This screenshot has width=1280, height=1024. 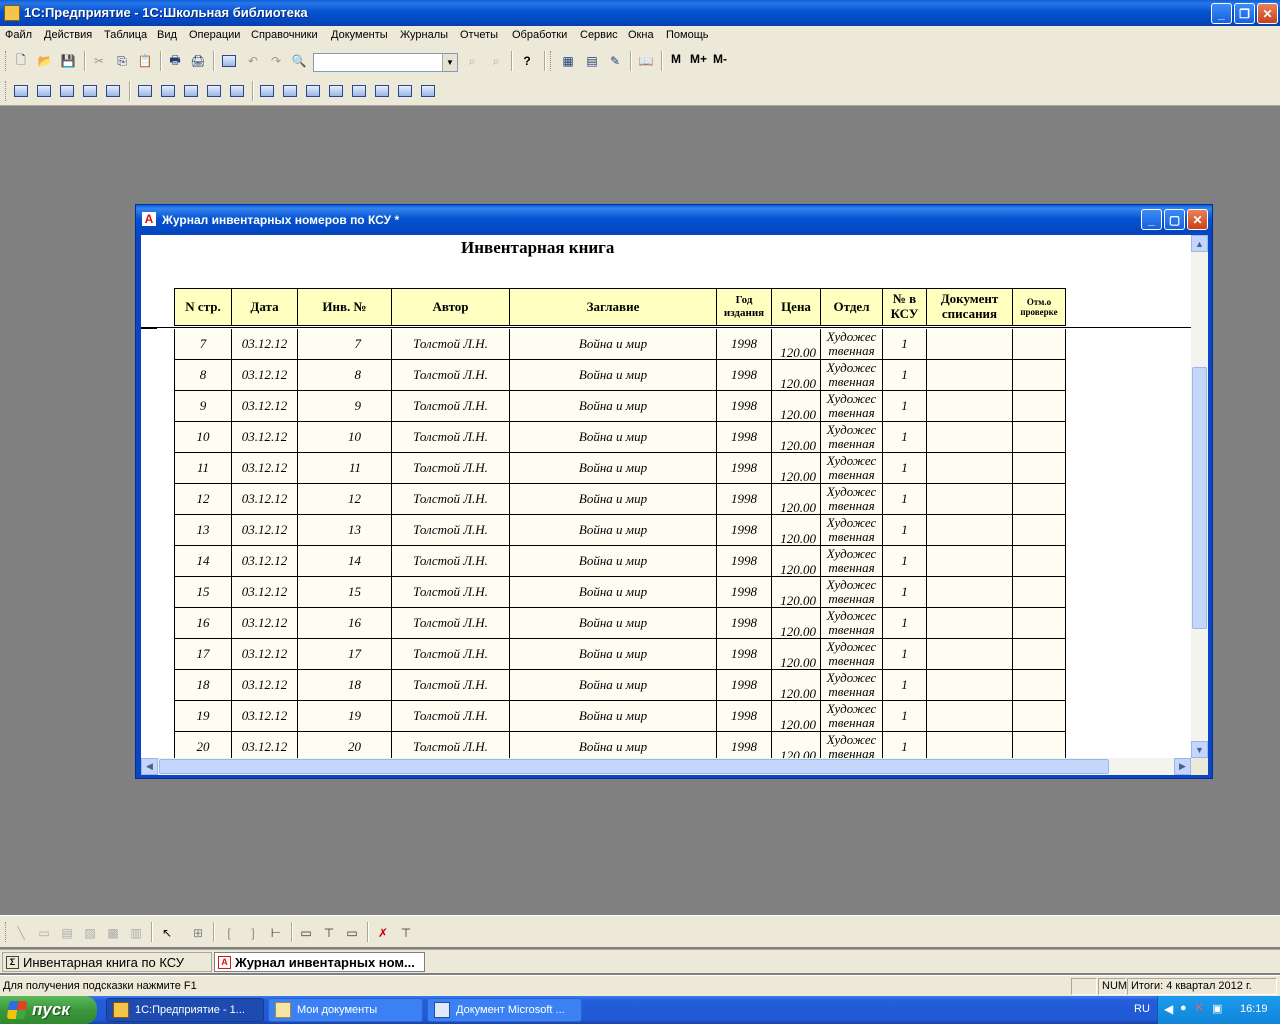 I want to click on report-minimize-button: _, so click(x=1151, y=219).